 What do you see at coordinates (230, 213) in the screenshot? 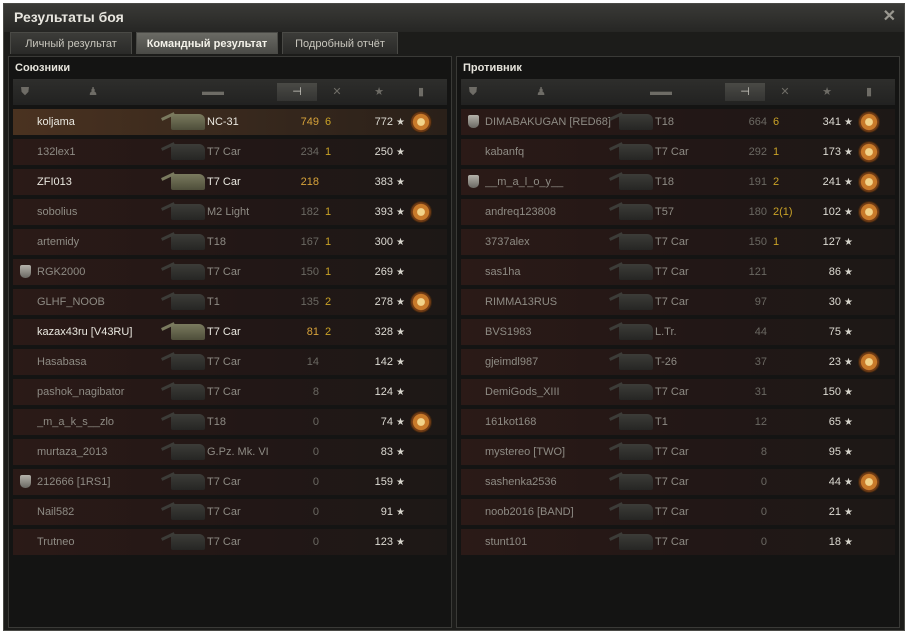
I see `player-row: sobolius M2 Light 182 1 393 ★` at bounding box center [230, 213].